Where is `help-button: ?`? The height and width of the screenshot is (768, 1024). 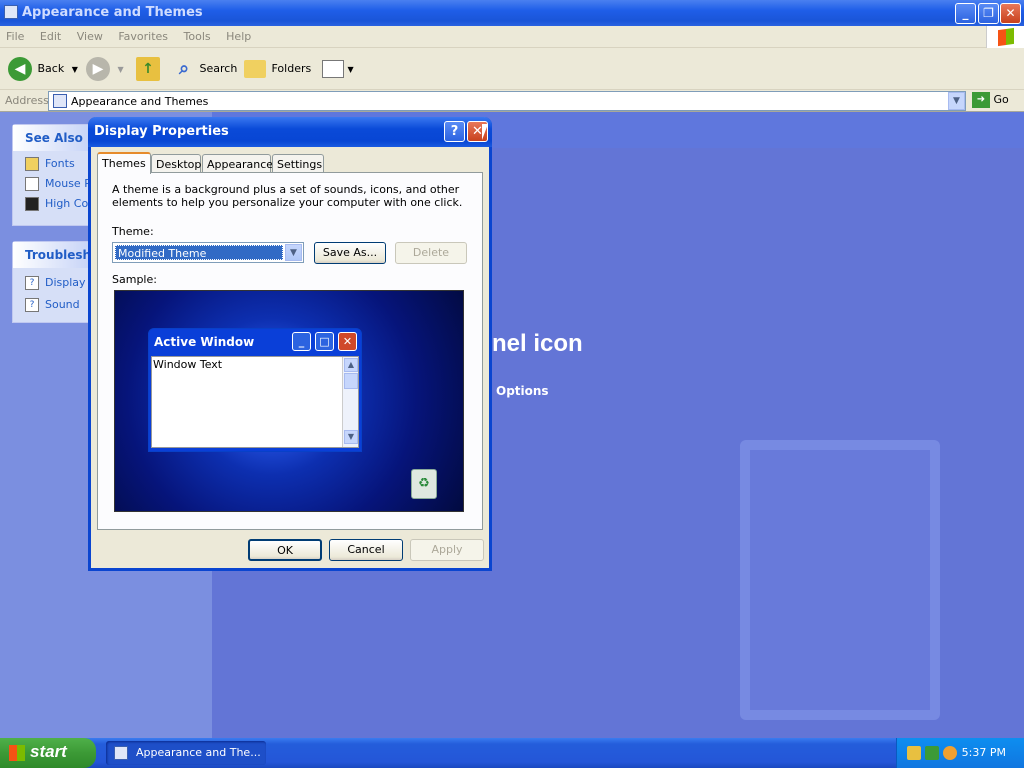
help-button: ? is located at coordinates (454, 131).